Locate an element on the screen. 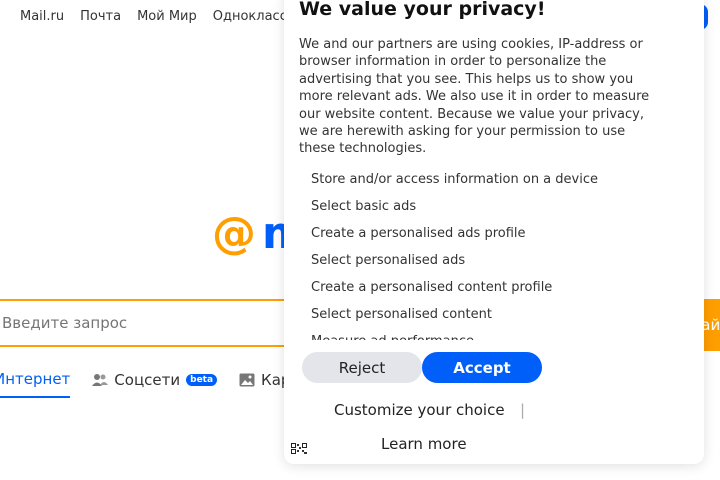 The width and height of the screenshot is (720, 480). tab-internet: Интернет is located at coordinates (35, 384).